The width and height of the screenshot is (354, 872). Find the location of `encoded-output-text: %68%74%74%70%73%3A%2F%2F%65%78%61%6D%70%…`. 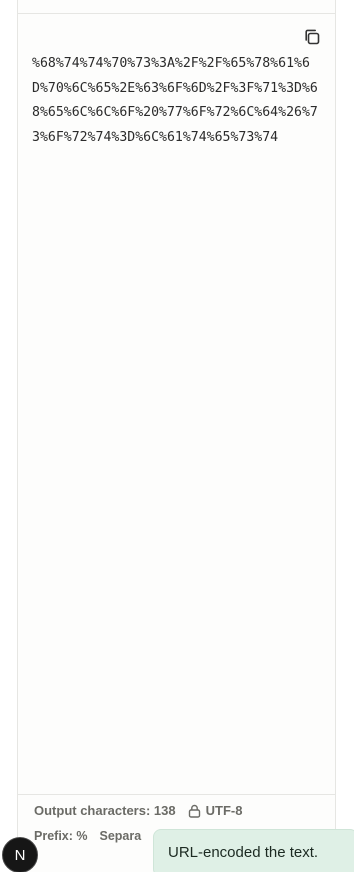

encoded-output-text: %68%74%74%70%73%3A%2F%2F%65%78%61%6D%70%… is located at coordinates (178, 101).